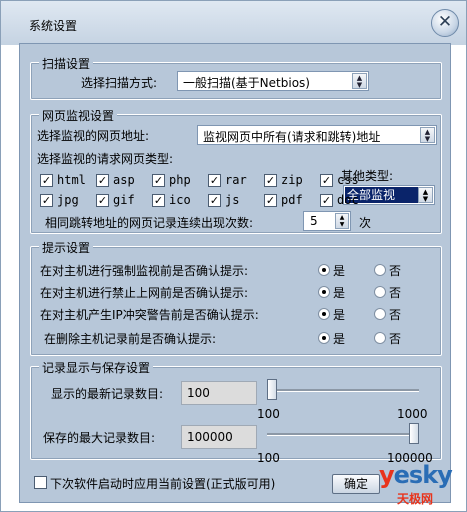 The height and width of the screenshot is (512, 467). I want to click on window-title: 系统设置, so click(53, 26).